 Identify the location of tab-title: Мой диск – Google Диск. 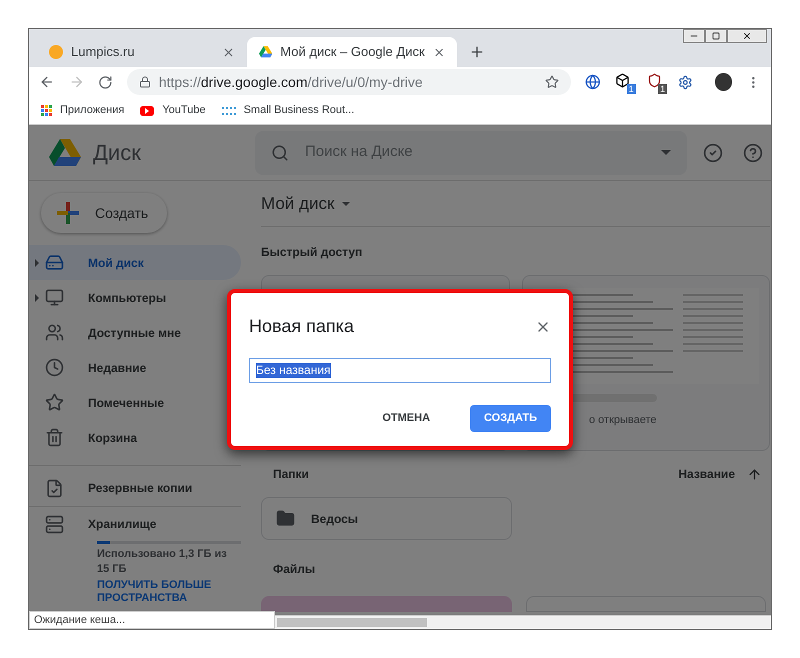
(352, 52).